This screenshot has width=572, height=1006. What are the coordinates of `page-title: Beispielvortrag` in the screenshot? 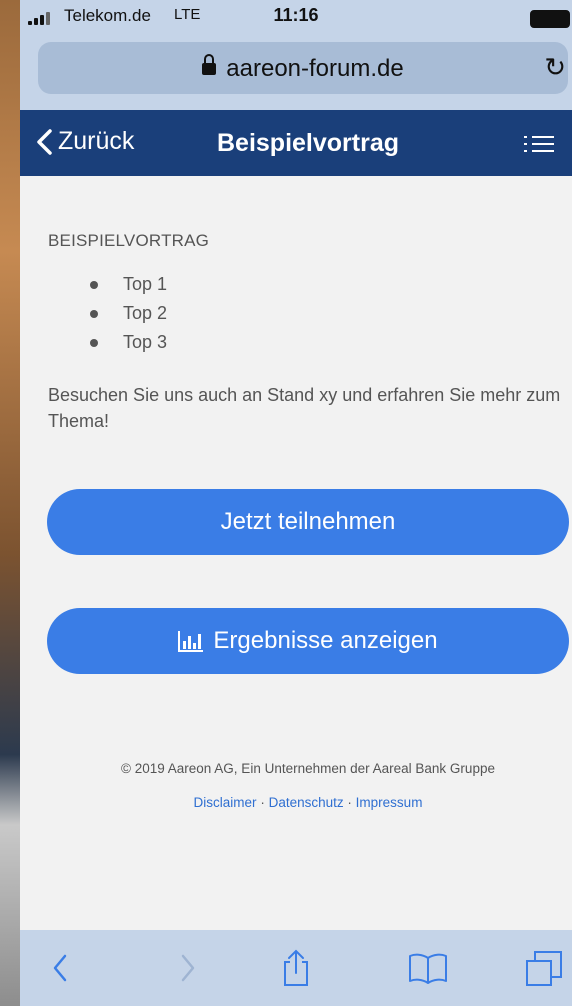 It's located at (308, 143).